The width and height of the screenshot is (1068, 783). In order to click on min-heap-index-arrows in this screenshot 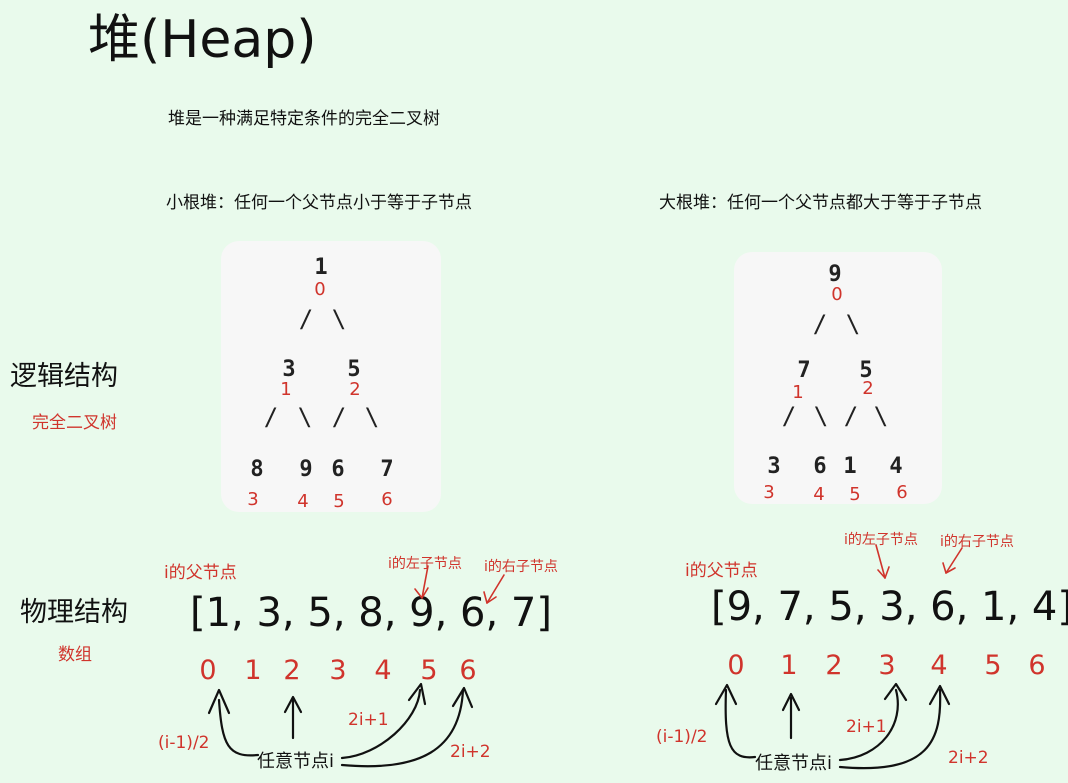, I will do `click(340, 725)`.